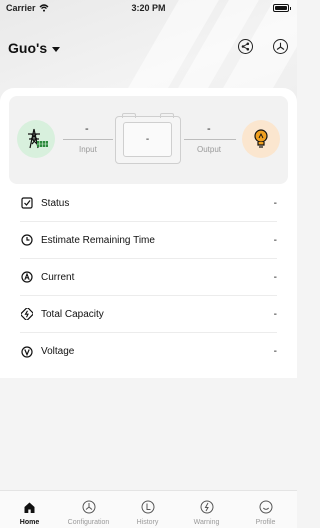  I want to click on light-bulb-icon, so click(261, 139).